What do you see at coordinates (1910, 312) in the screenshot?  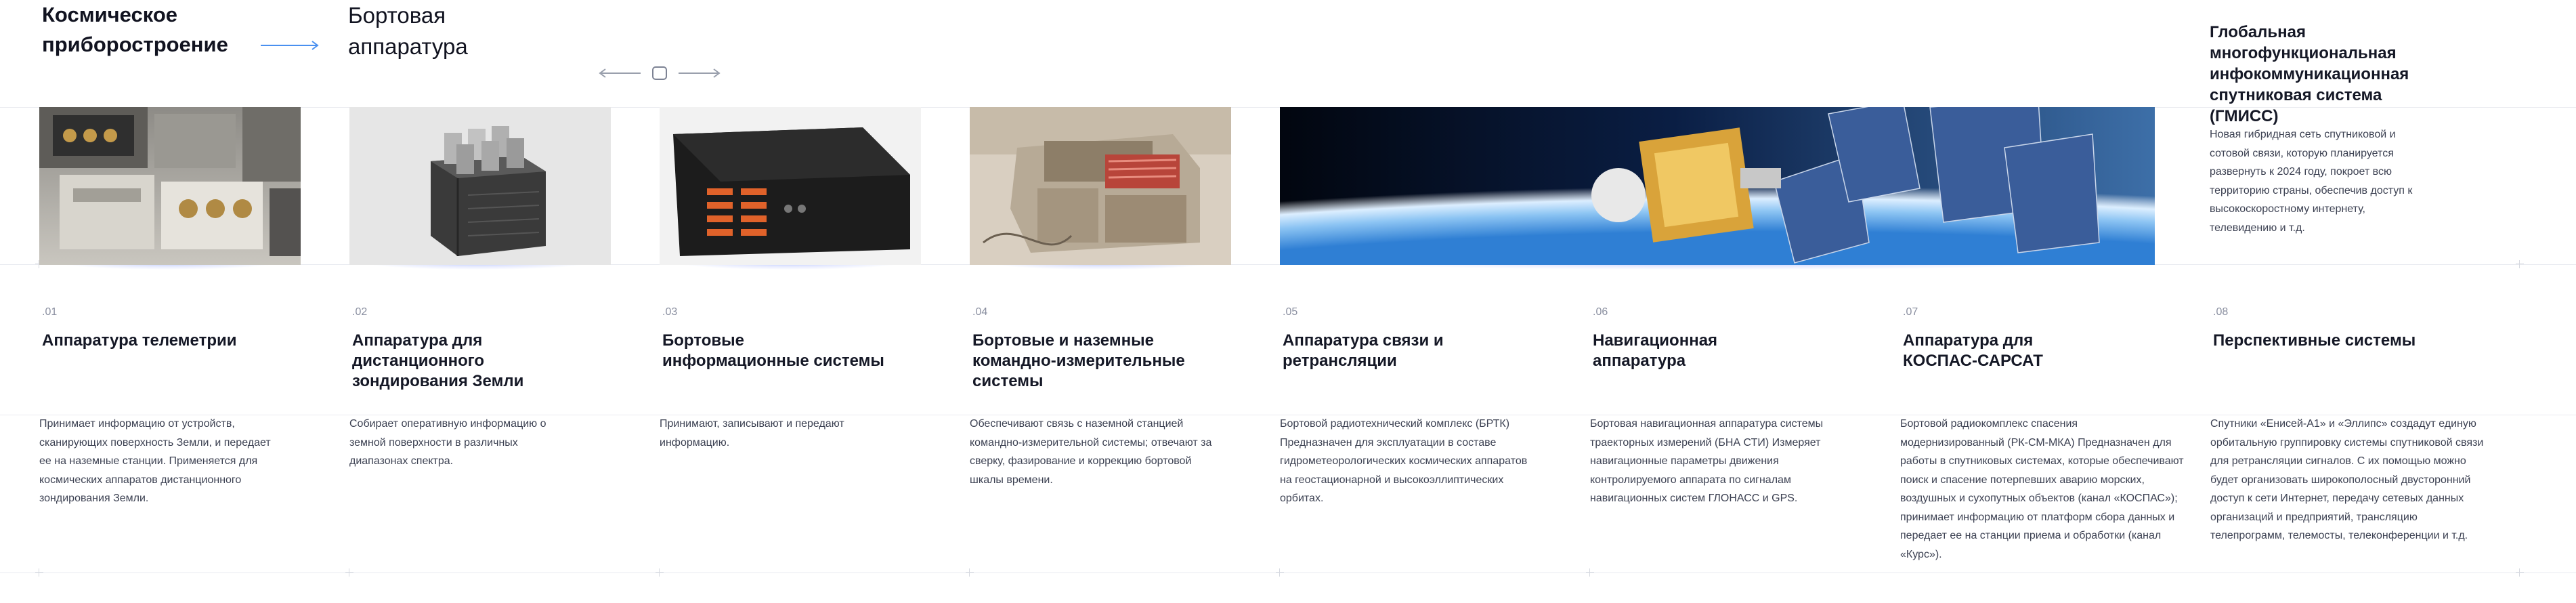 I see `item-number: .07` at bounding box center [1910, 312].